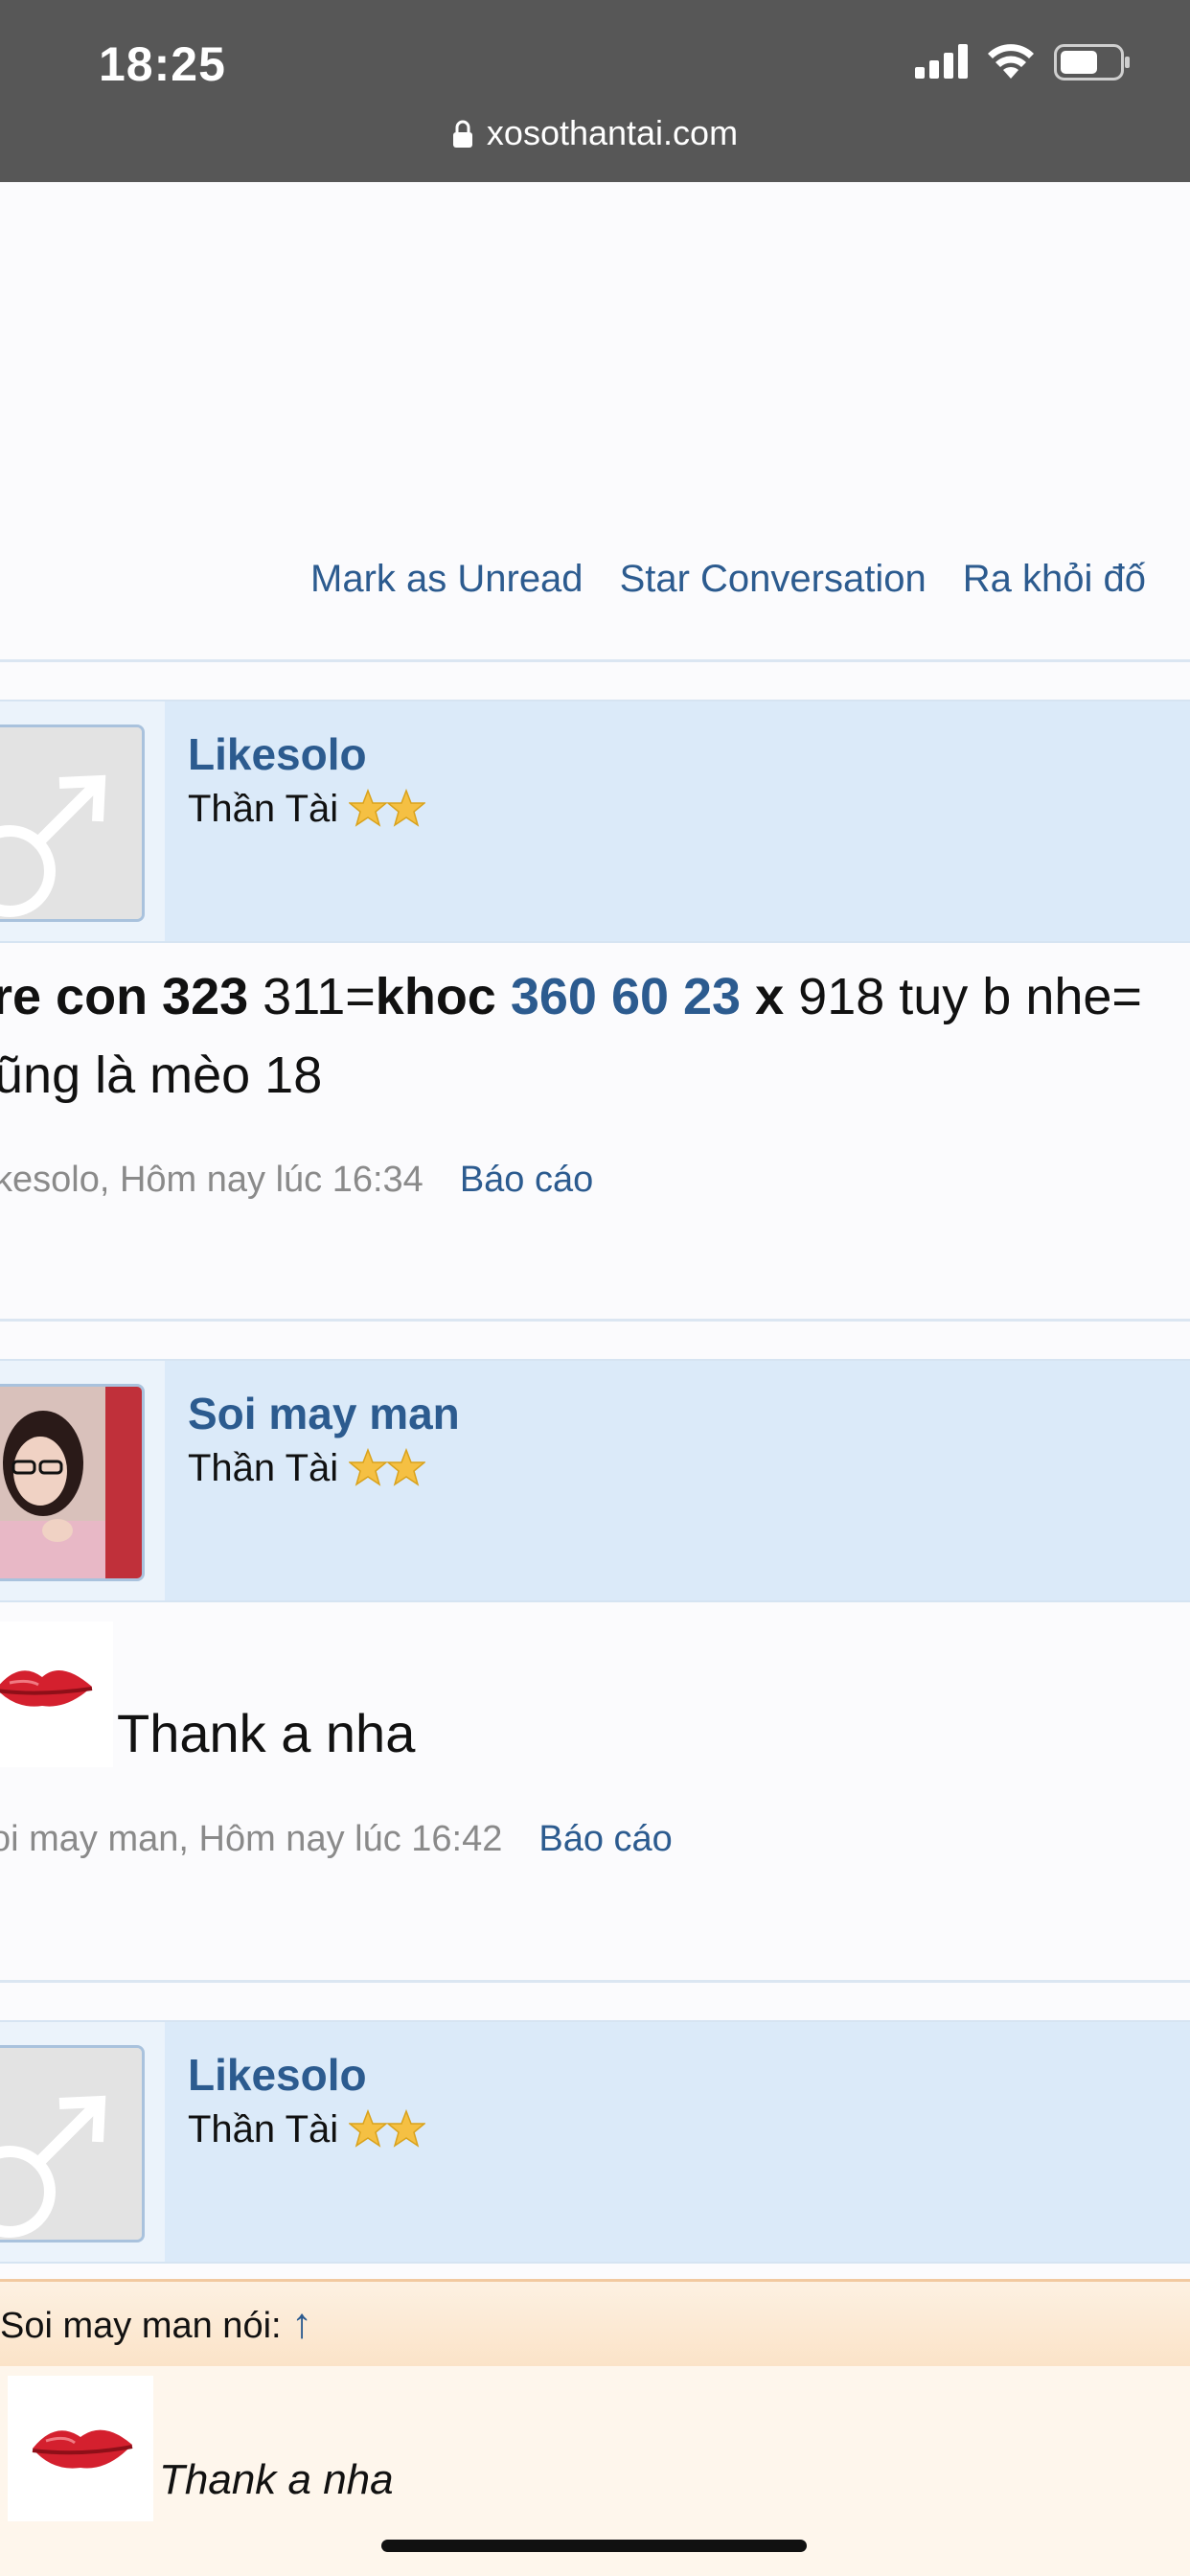 The image size is (1190, 2576). What do you see at coordinates (141, 2326) in the screenshot?
I see `quote-author: Soi may man nói:` at bounding box center [141, 2326].